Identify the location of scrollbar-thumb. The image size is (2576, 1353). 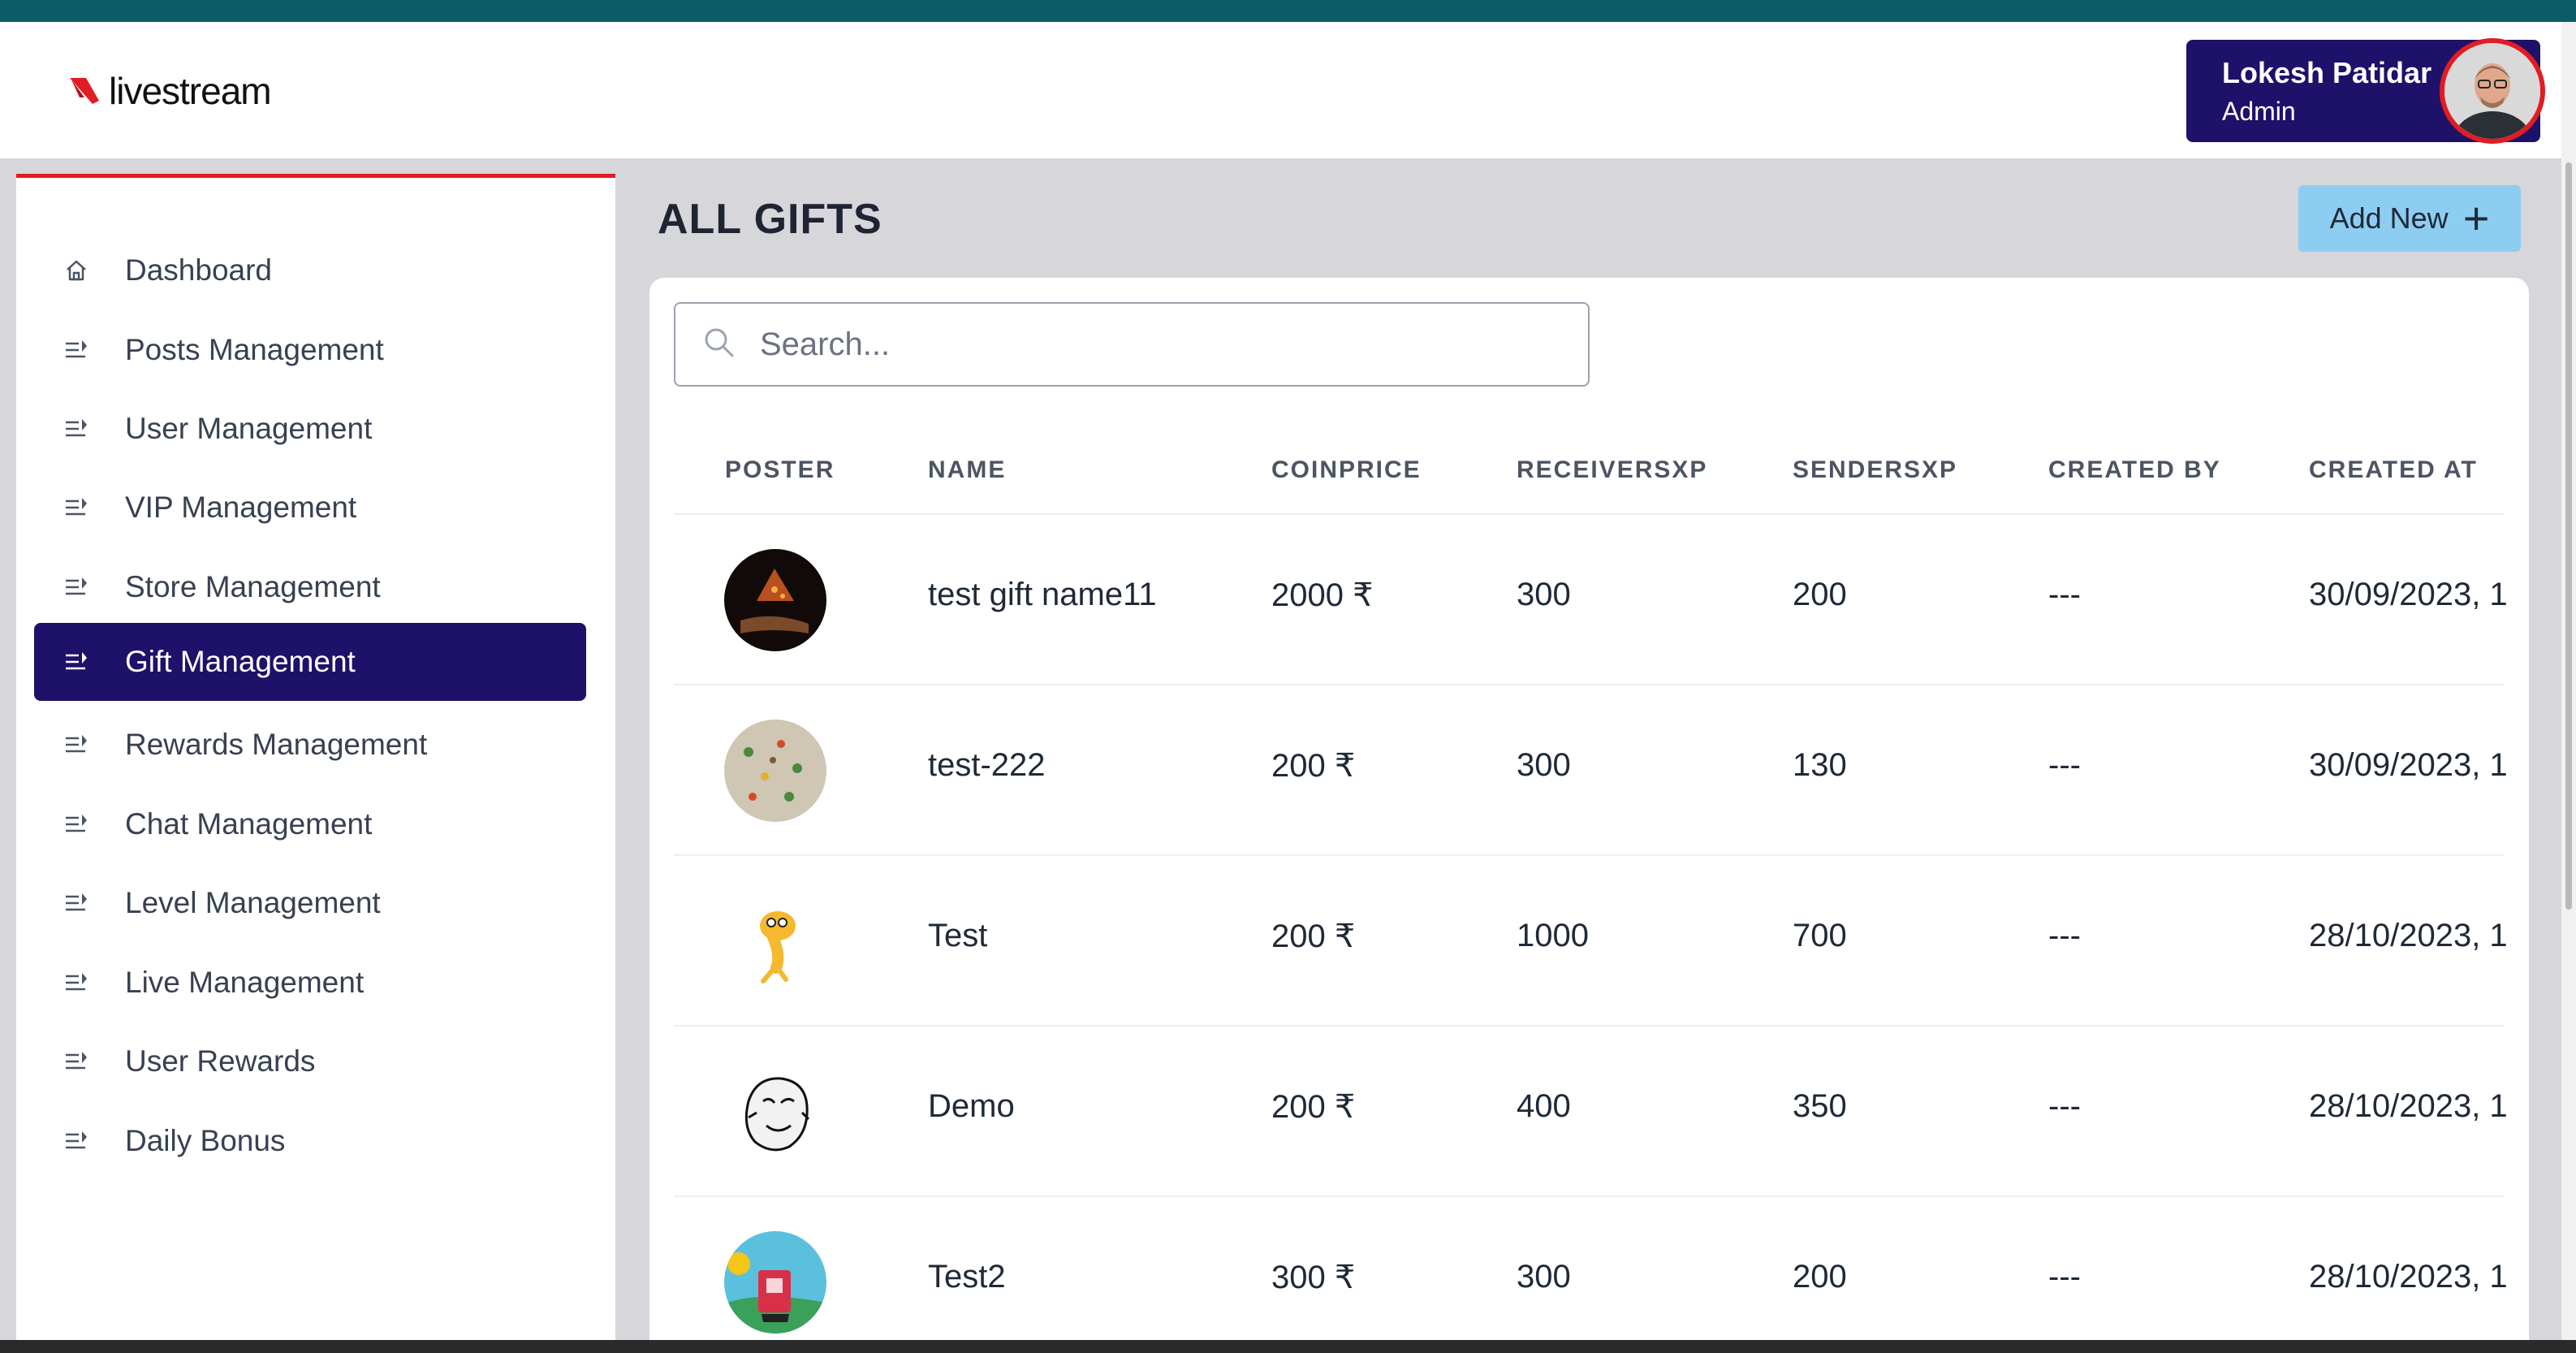
(2568, 536).